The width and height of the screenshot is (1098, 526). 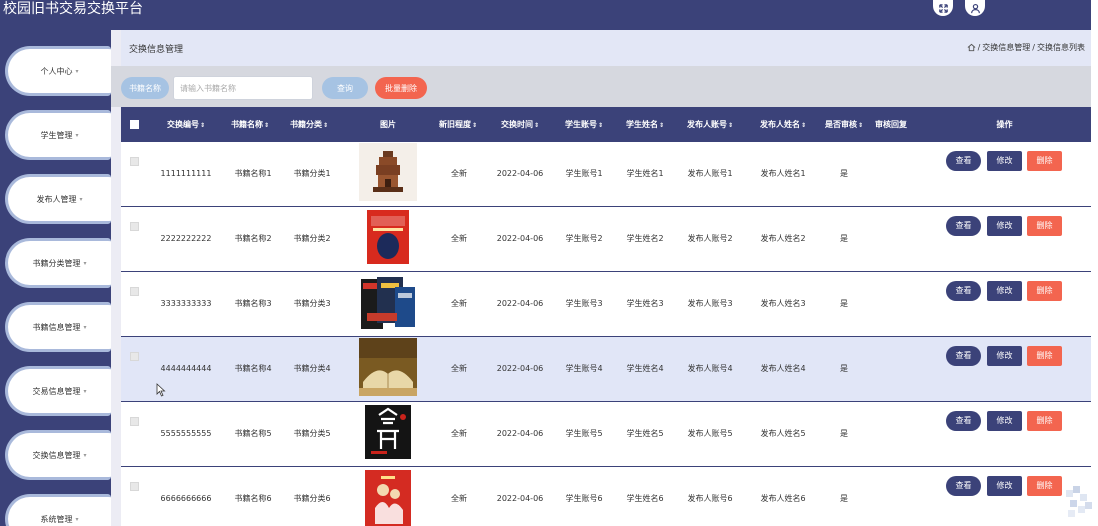 What do you see at coordinates (971, 47) in the screenshot?
I see `home-icon` at bounding box center [971, 47].